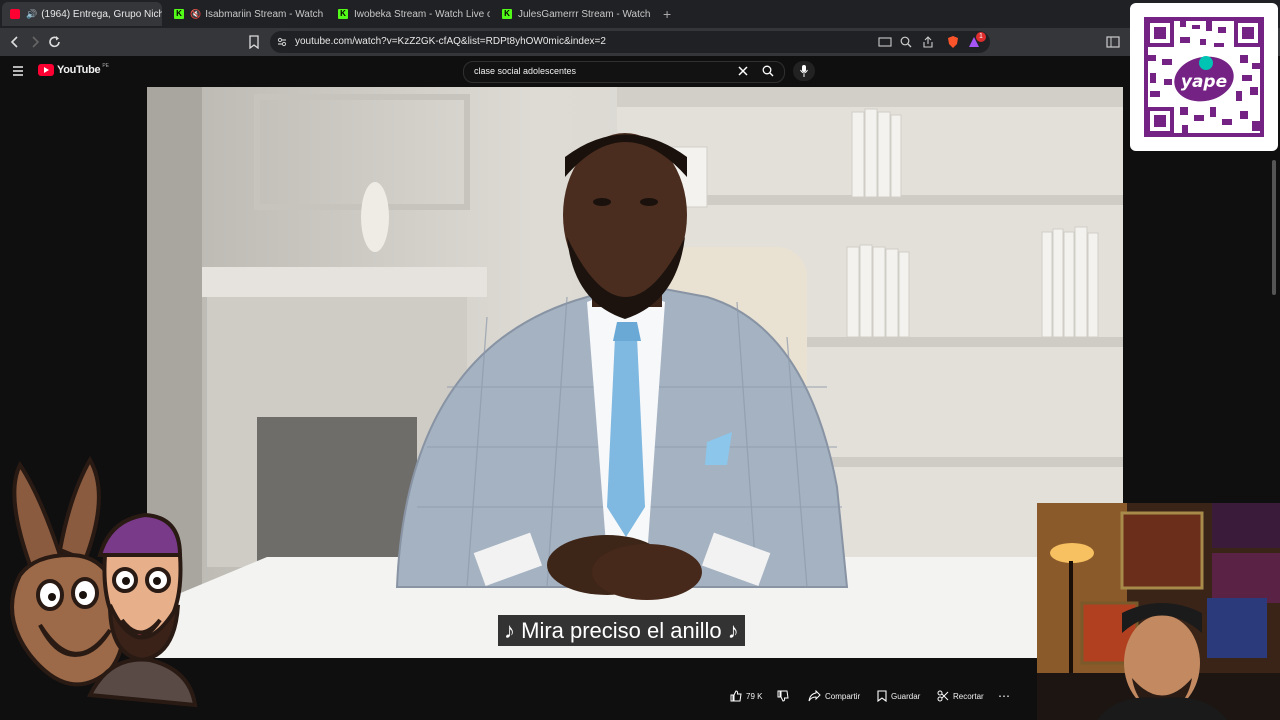 The image size is (1280, 720). I want to click on qr-code-image: yape, so click(1204, 77).